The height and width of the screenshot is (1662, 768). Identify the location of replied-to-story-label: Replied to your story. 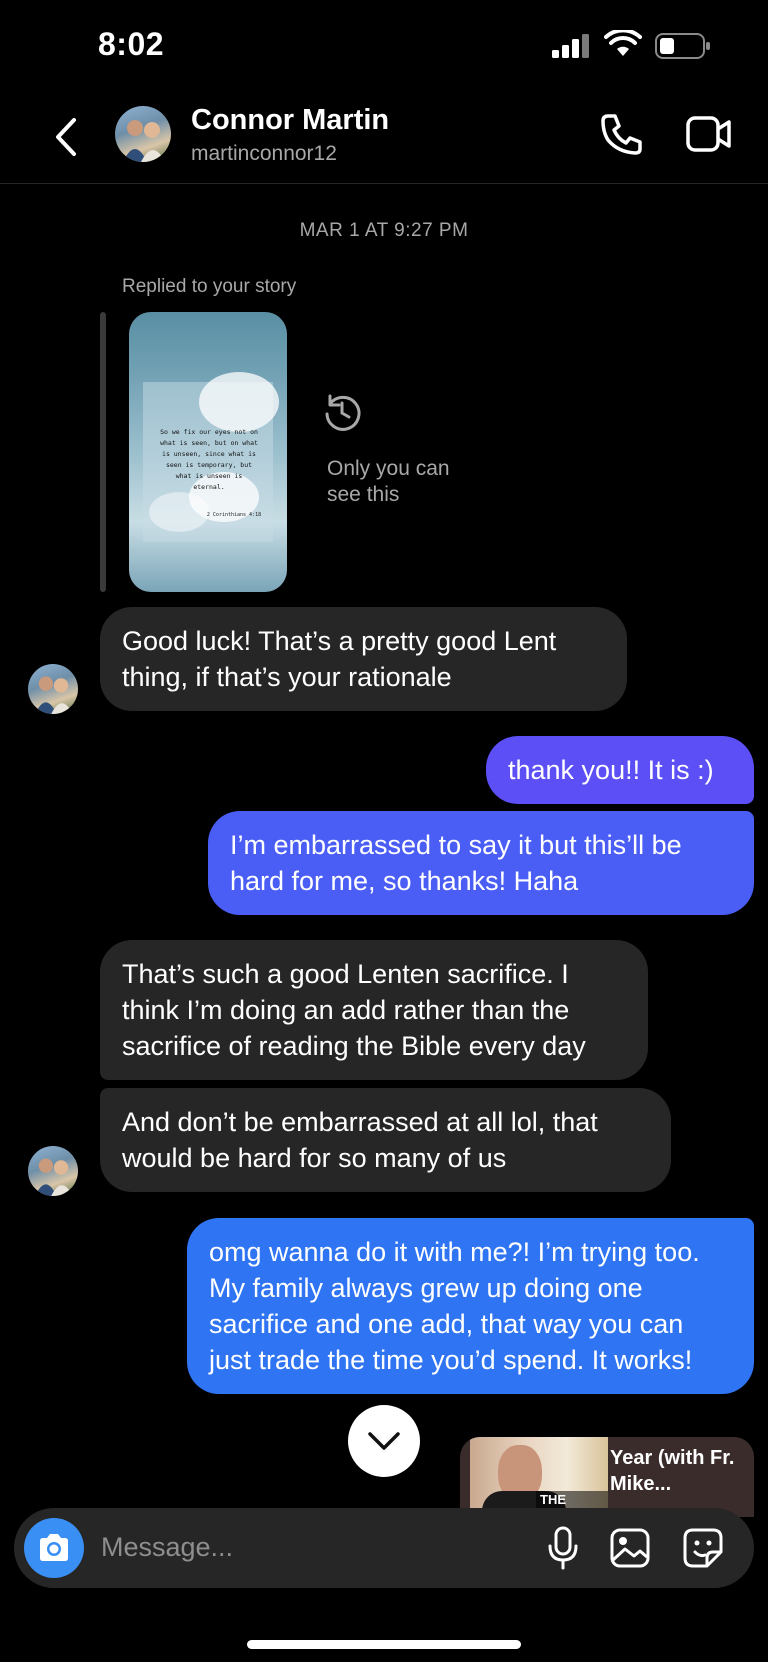
(209, 286).